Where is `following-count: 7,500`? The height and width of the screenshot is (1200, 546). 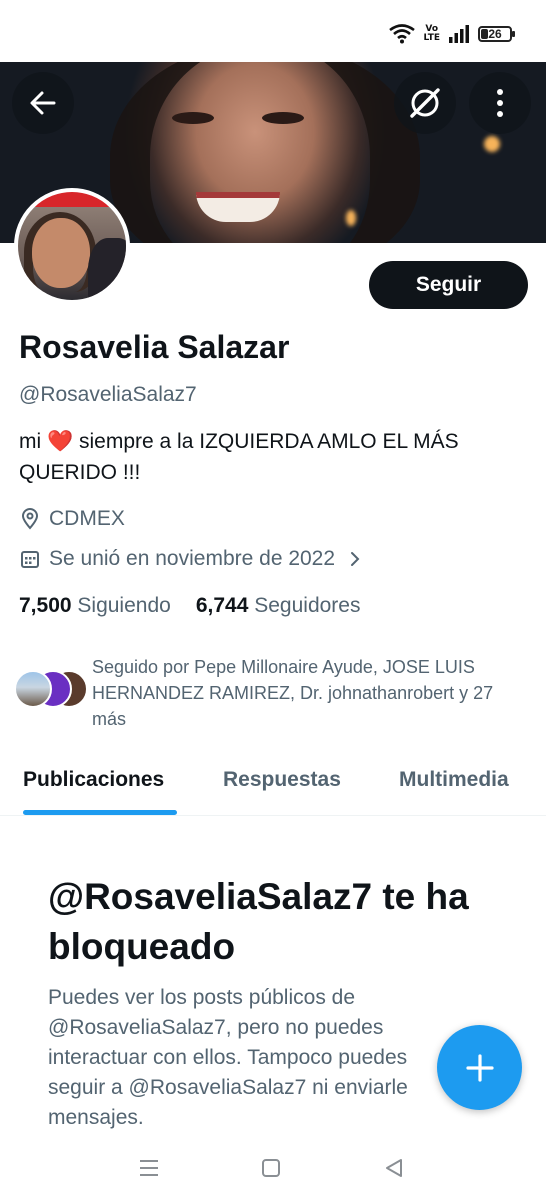
following-count: 7,500 is located at coordinates (45, 605).